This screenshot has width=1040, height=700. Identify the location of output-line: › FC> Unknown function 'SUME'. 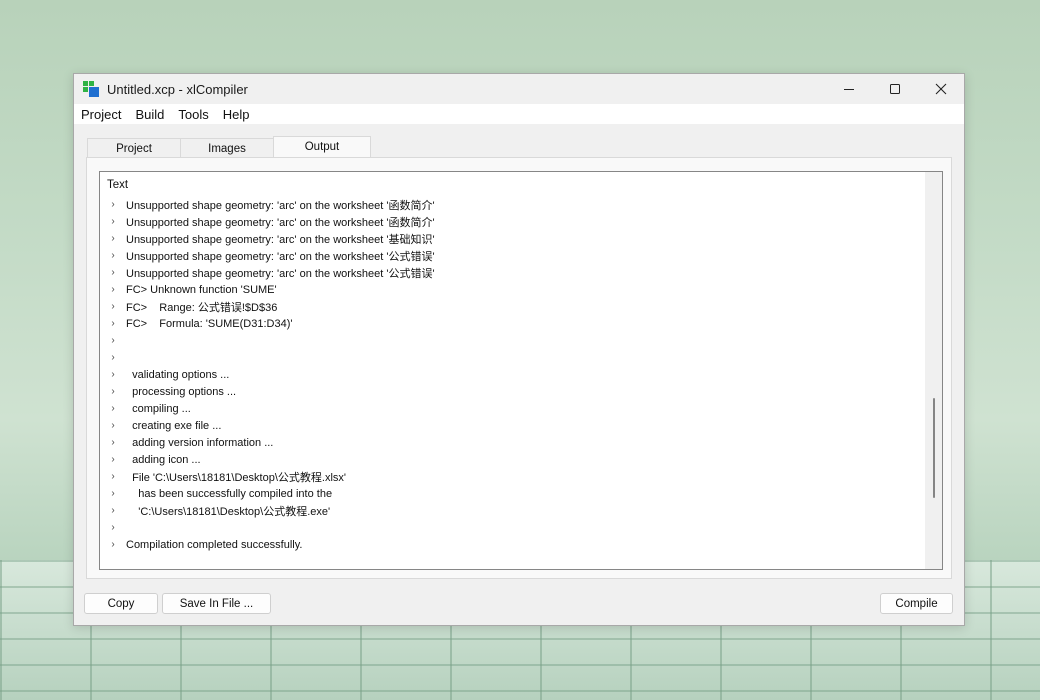
(512, 289).